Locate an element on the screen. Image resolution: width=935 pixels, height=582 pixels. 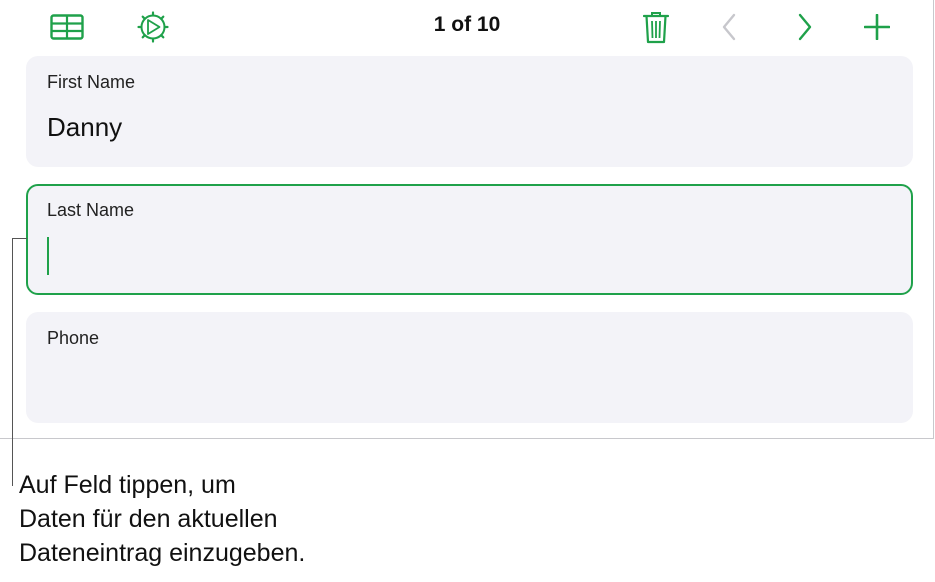
field-label: Last Name is located at coordinates (91, 210).